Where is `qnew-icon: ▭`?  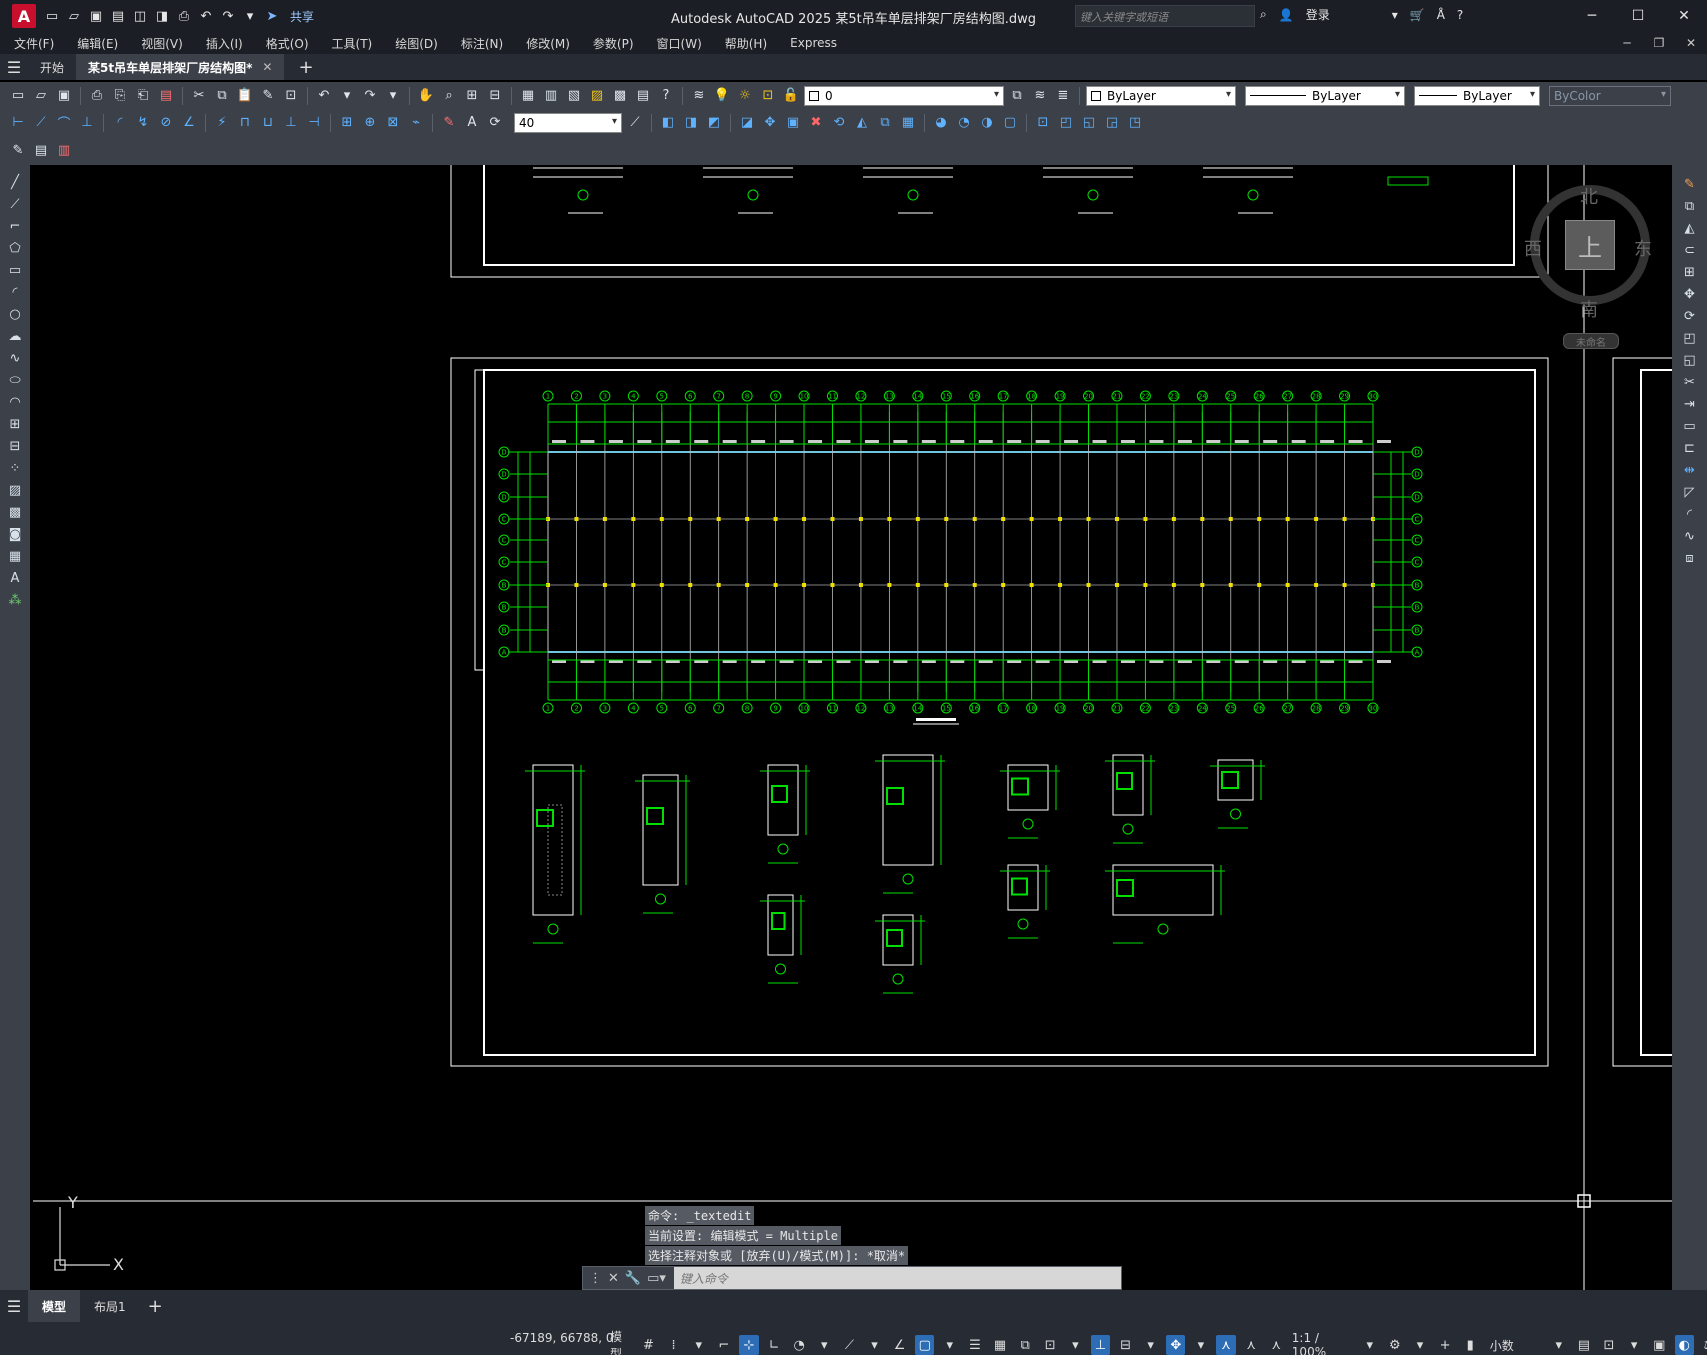 qnew-icon: ▭ is located at coordinates (18, 96).